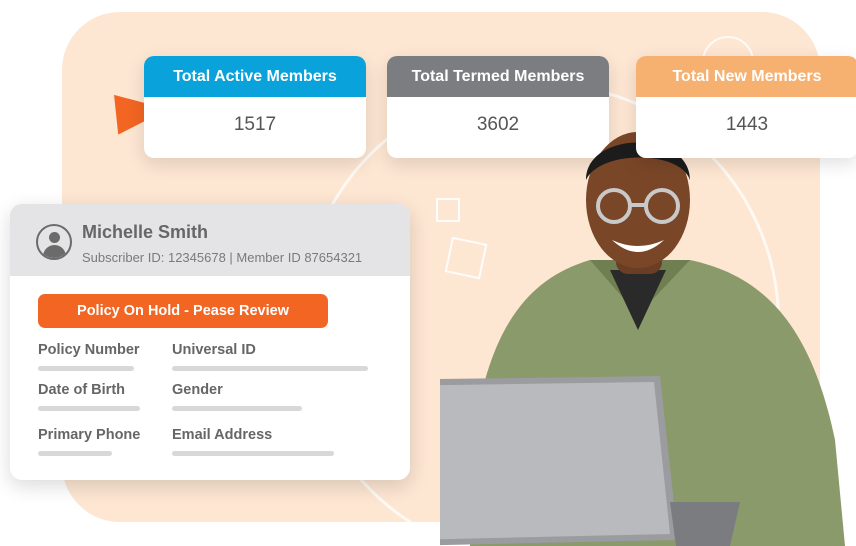 The image size is (856, 546). I want to click on user-avatar-icon, so click(54, 242).